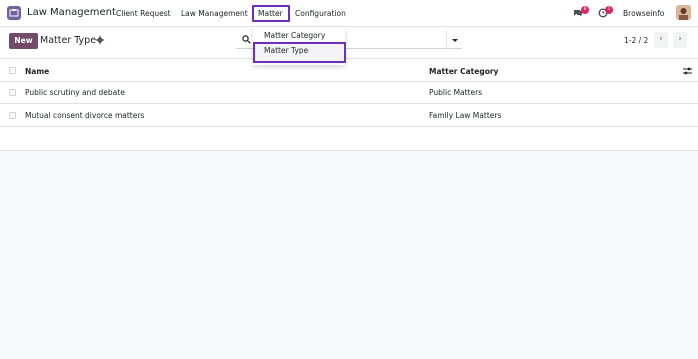 The image size is (698, 359). What do you see at coordinates (609, 10) in the screenshot?
I see `activity-badge: 1` at bounding box center [609, 10].